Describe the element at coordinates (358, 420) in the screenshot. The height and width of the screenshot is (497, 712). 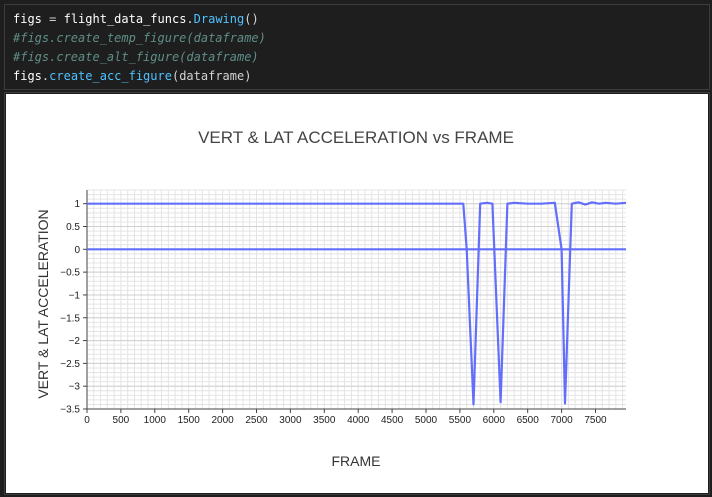
I see `x-tick-label: 4000` at that location.